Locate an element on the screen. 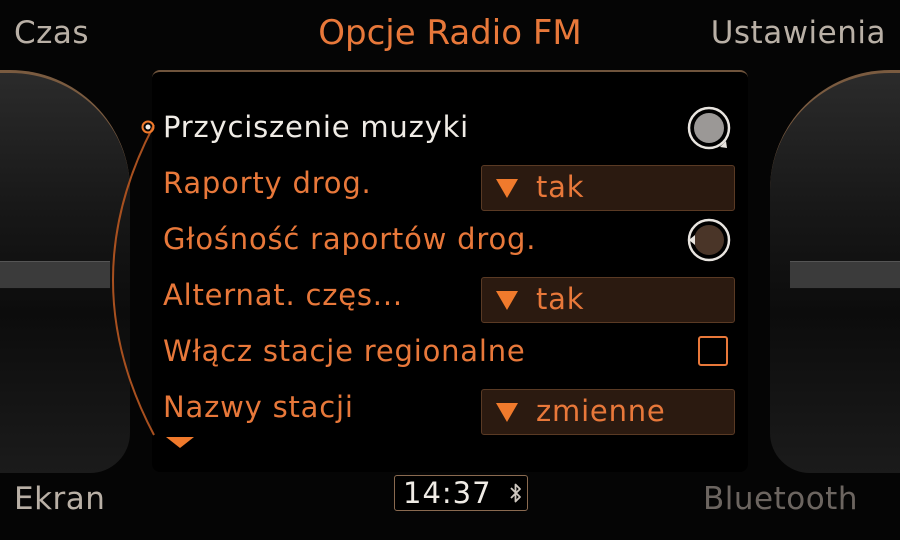  selection-indicator-icon is located at coordinates (148, 127).